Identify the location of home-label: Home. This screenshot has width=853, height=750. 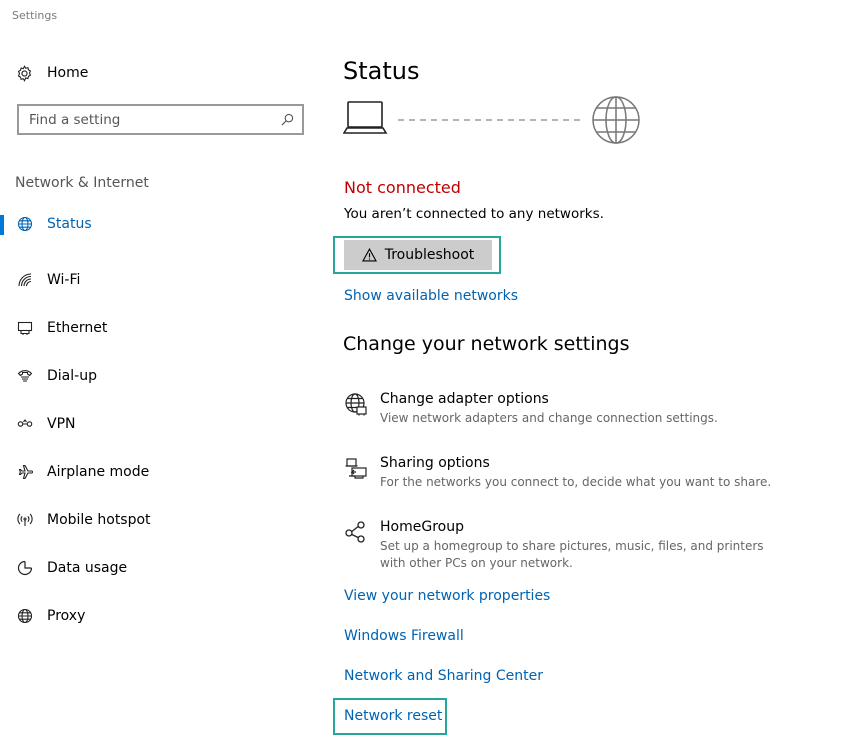
(68, 73).